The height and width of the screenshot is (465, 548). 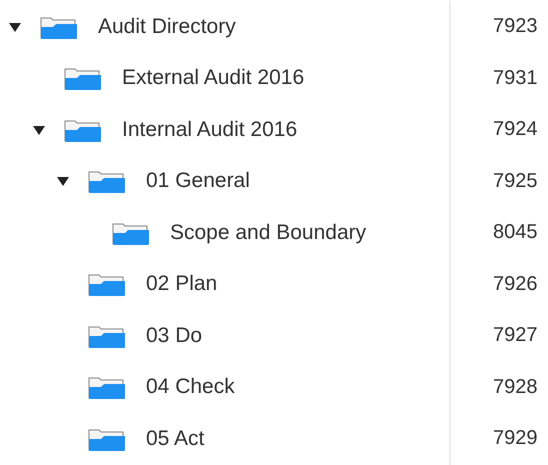 What do you see at coordinates (167, 26) in the screenshot?
I see `folder-name: Audit Directory` at bounding box center [167, 26].